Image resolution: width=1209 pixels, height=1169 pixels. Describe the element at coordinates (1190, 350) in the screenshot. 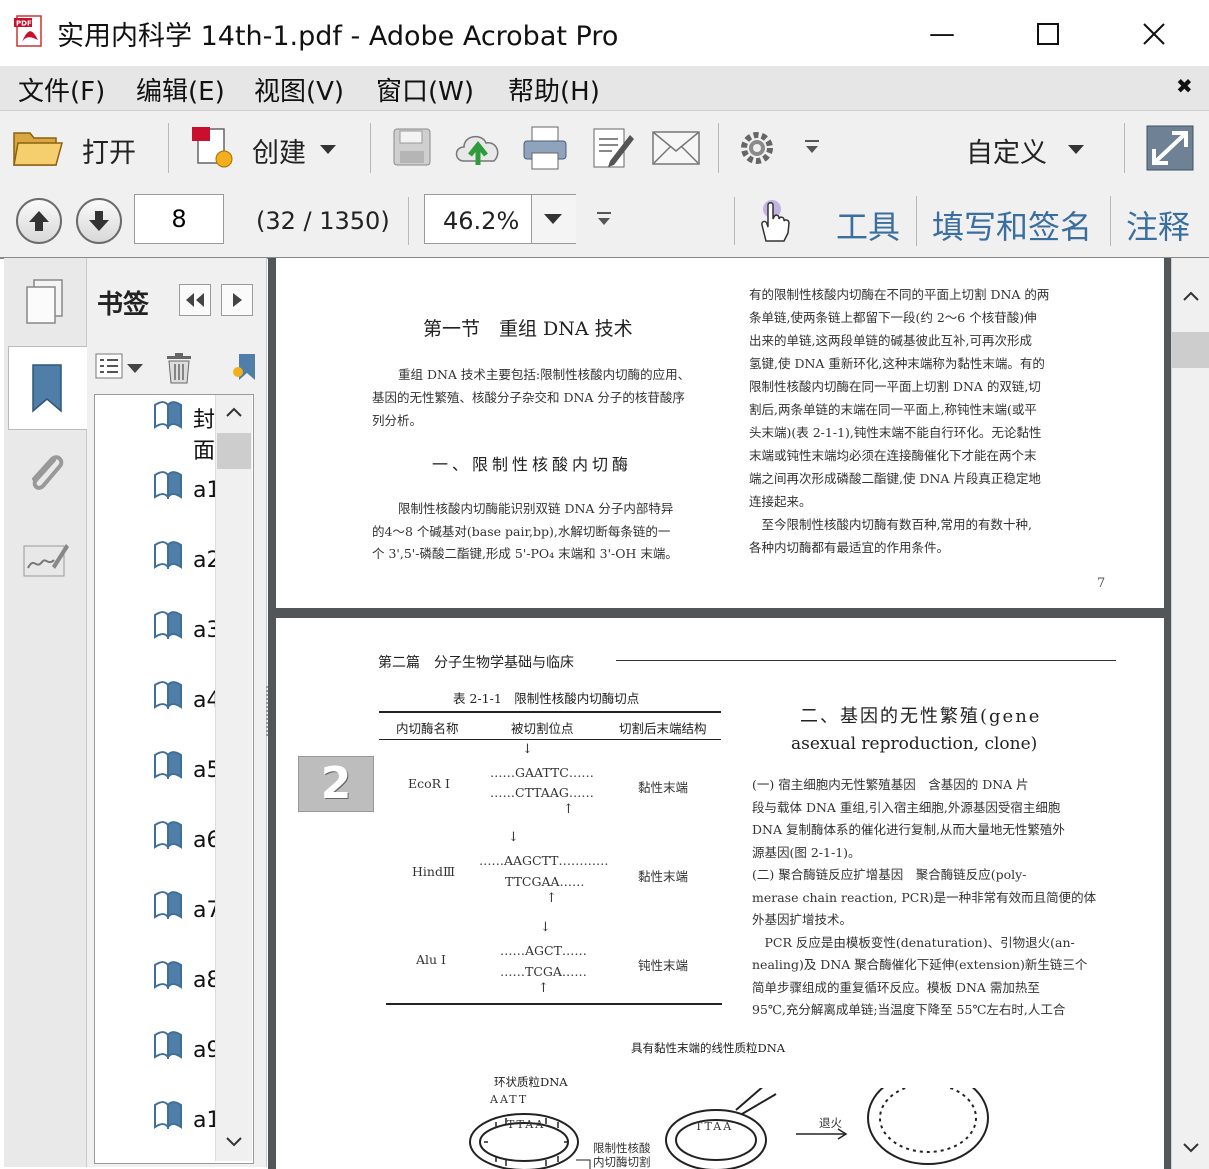

I see `document-scroll-thumb` at that location.